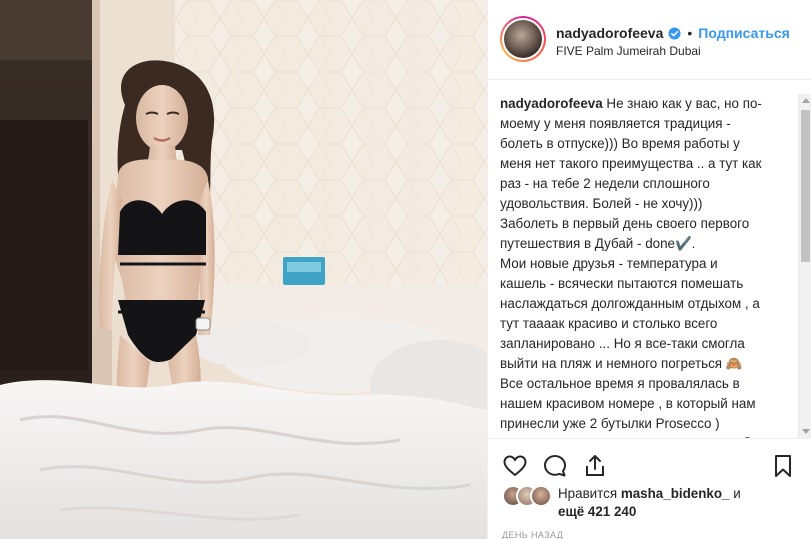 This screenshot has width=811, height=539. I want to click on bookmark-icon, so click(783, 466).